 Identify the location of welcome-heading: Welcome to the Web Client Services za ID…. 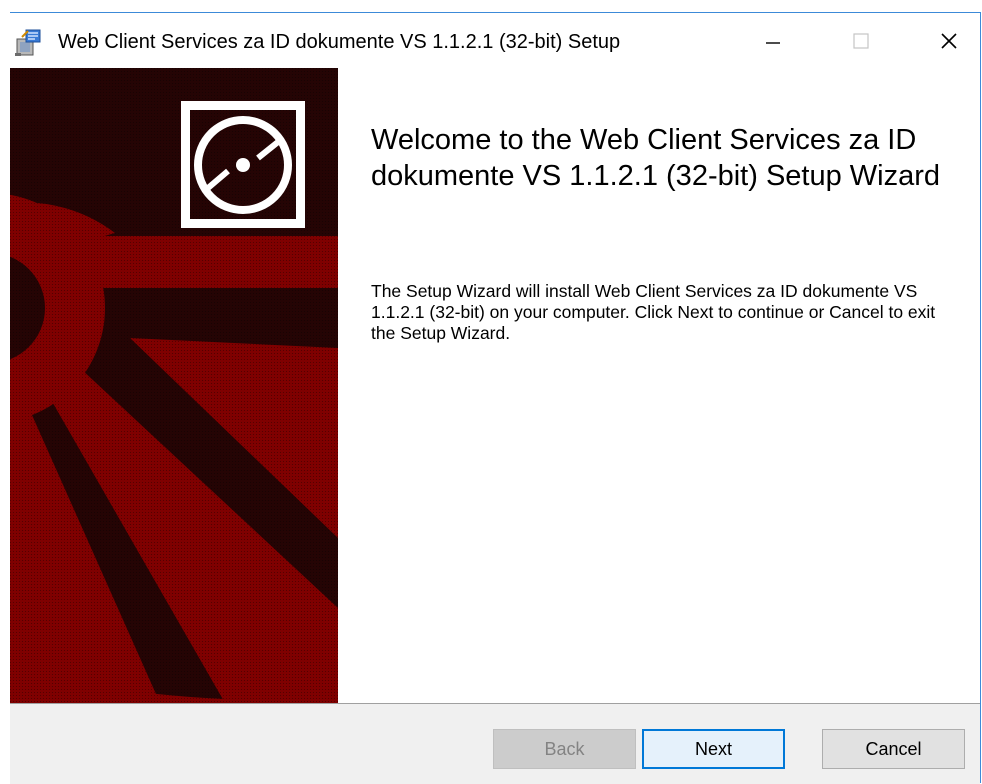
(656, 158).